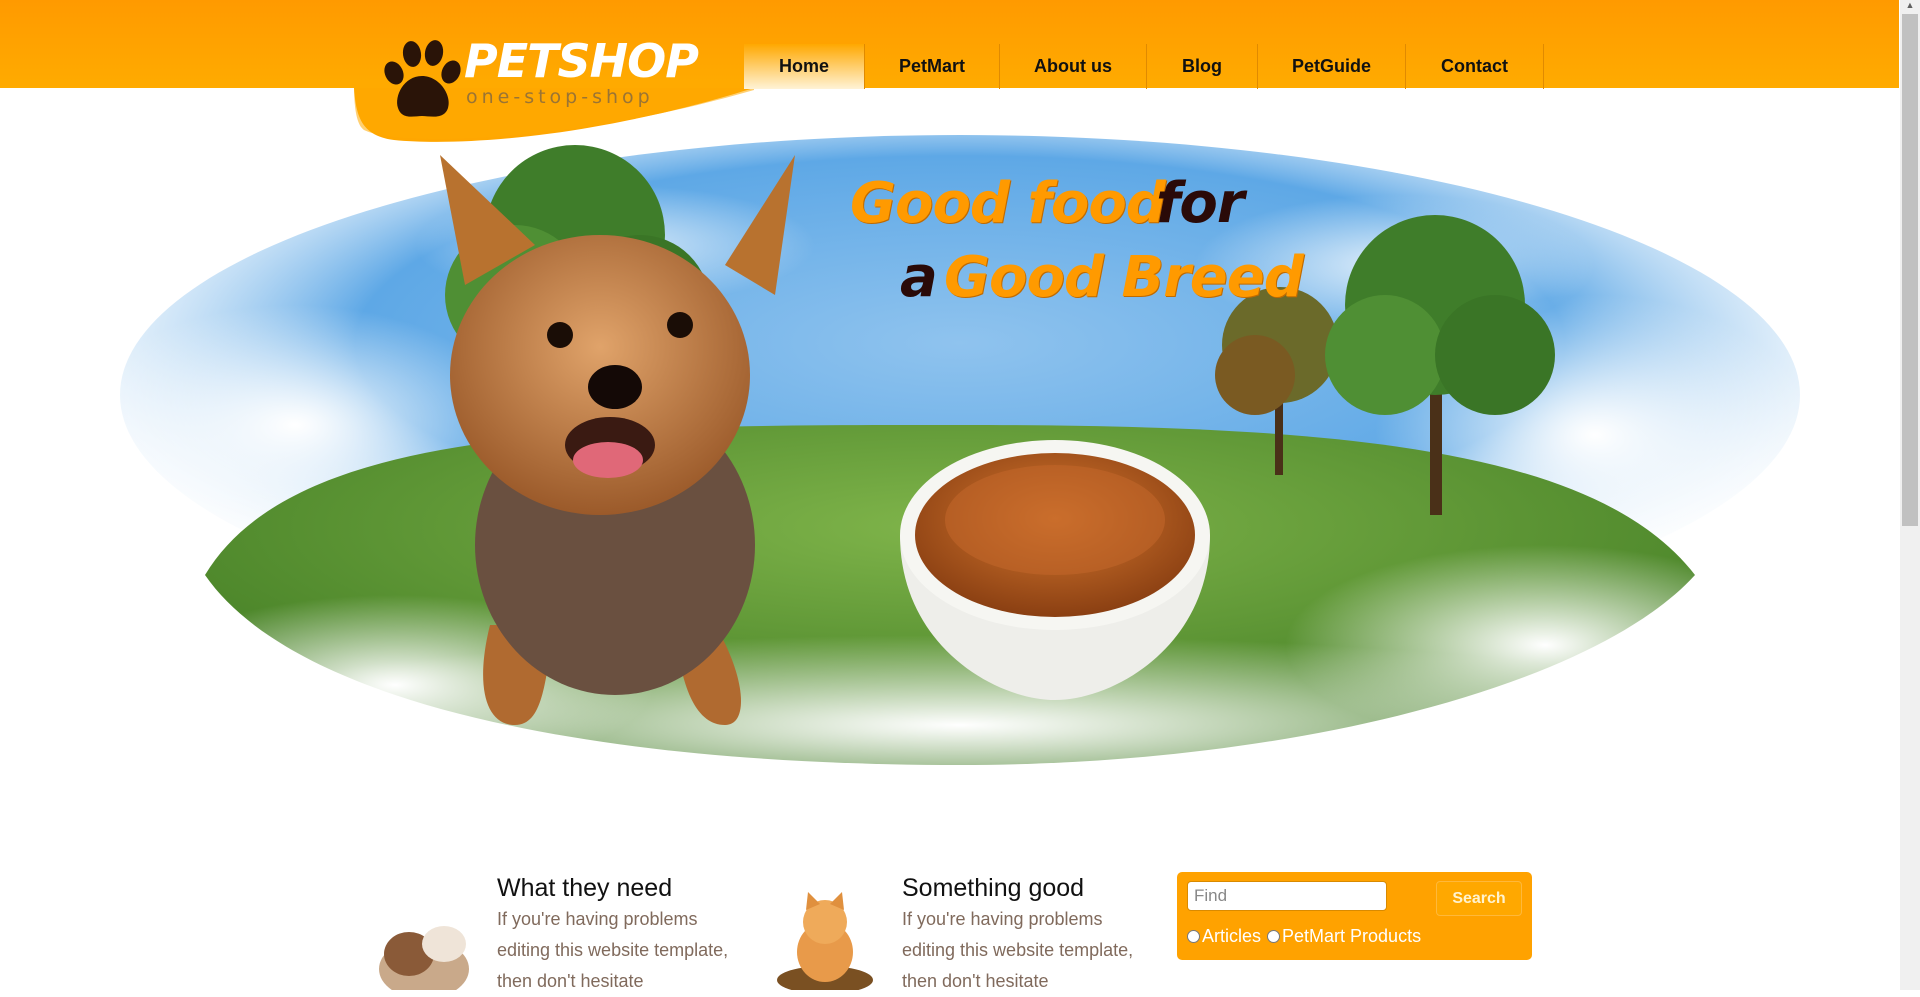  Describe the element at coordinates (1073, 66) in the screenshot. I see `nav-about-us: About us` at that location.